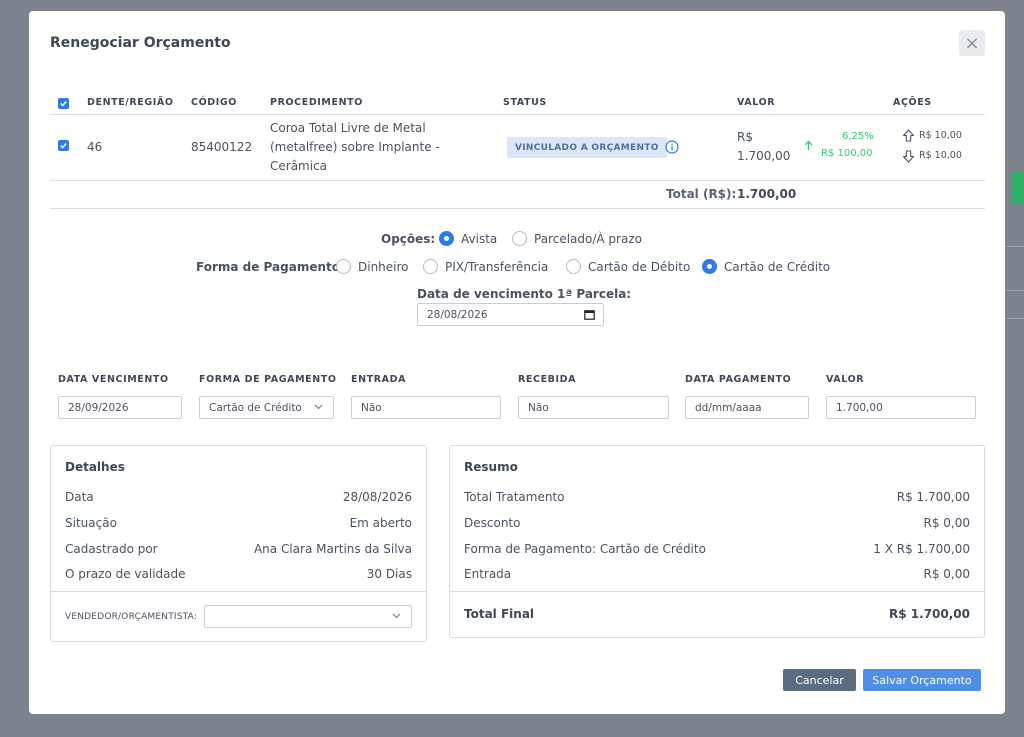 Image resolution: width=1024 pixels, height=737 pixels. What do you see at coordinates (777, 267) in the screenshot?
I see `payment-credito-label: Cartão de Crédito` at bounding box center [777, 267].